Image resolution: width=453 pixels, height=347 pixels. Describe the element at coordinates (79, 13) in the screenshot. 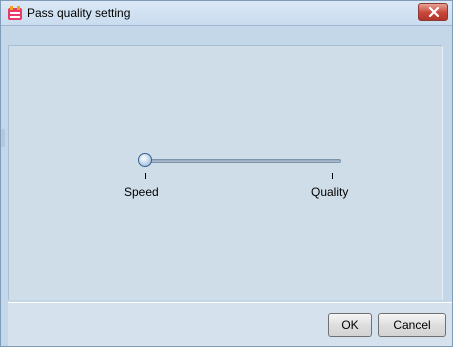

I see `window-title: Pass quality setting` at that location.